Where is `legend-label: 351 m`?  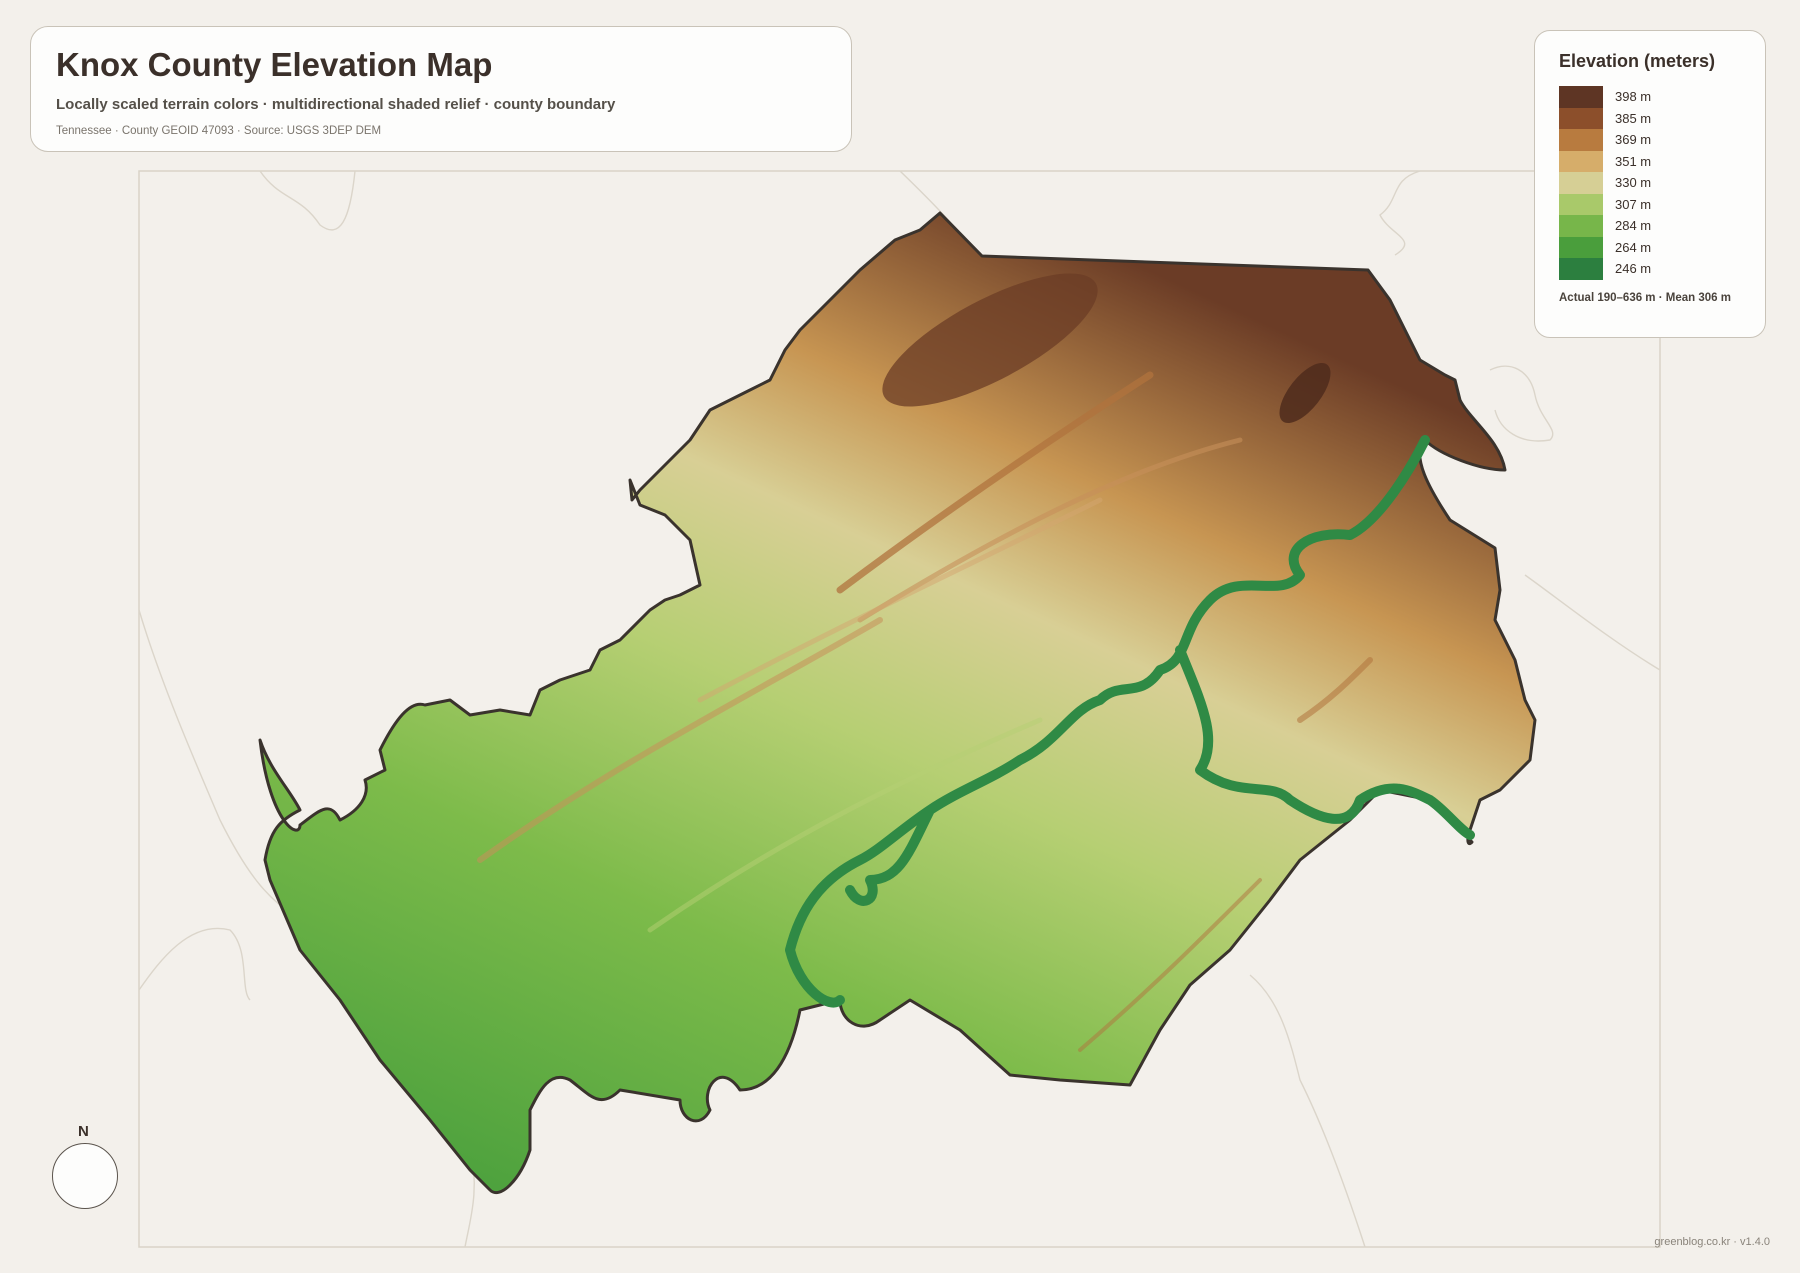
legend-label: 351 m is located at coordinates (1633, 161).